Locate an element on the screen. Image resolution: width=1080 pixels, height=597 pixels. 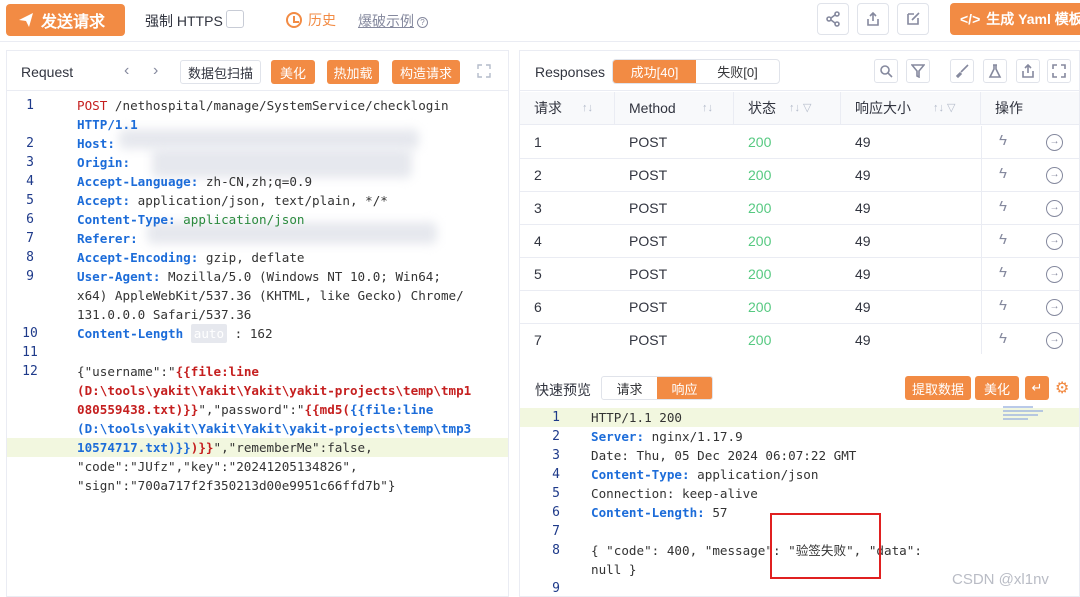
sort-filter-icon: ↑↓ ▽ is located at coordinates (944, 108).